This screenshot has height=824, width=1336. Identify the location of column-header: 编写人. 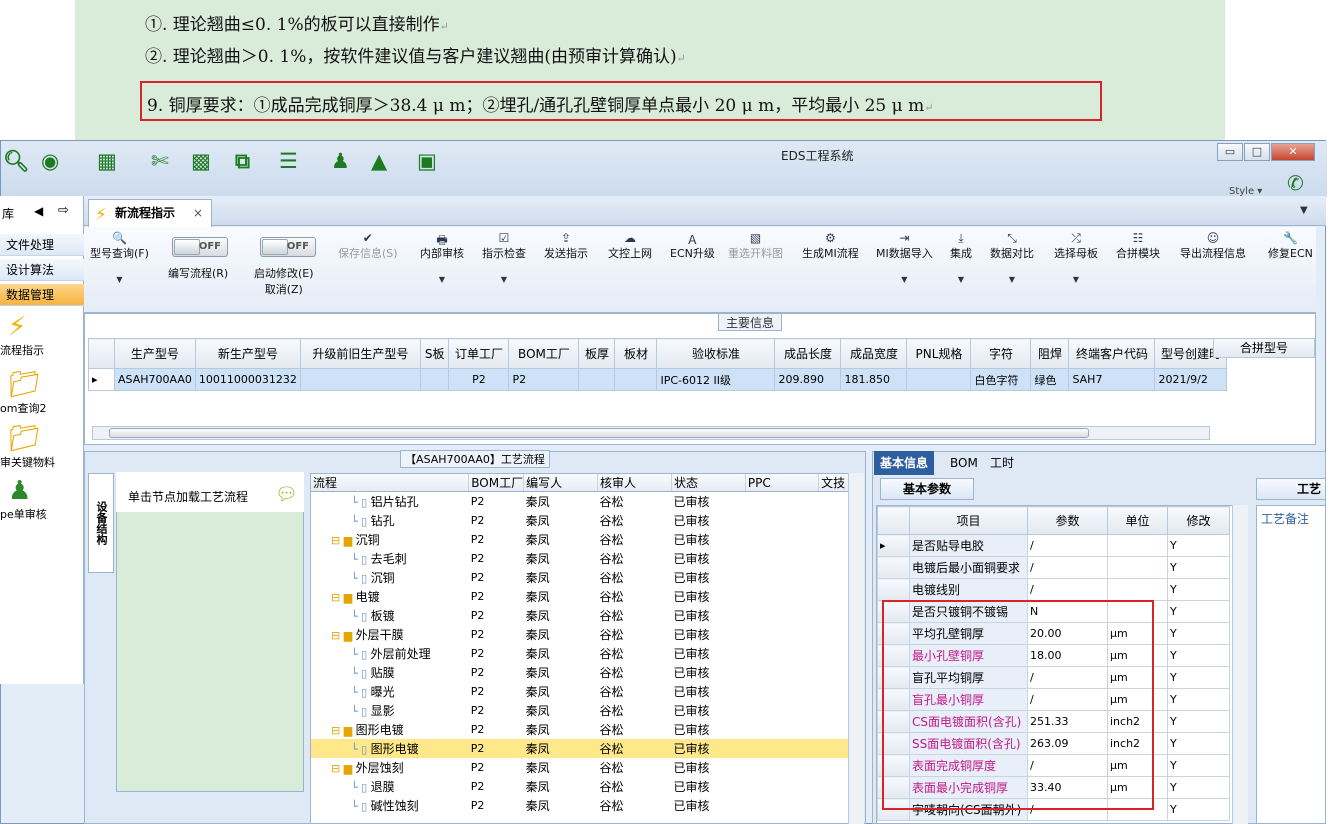
(561, 483).